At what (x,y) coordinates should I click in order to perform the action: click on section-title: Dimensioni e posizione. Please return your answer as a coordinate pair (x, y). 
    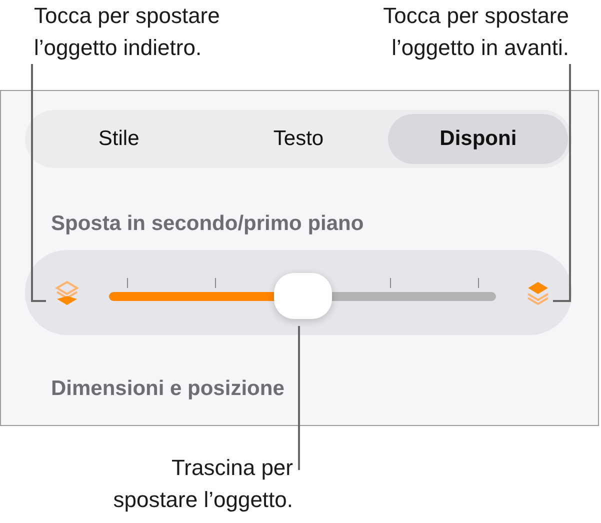
    Looking at the image, I should click on (168, 389).